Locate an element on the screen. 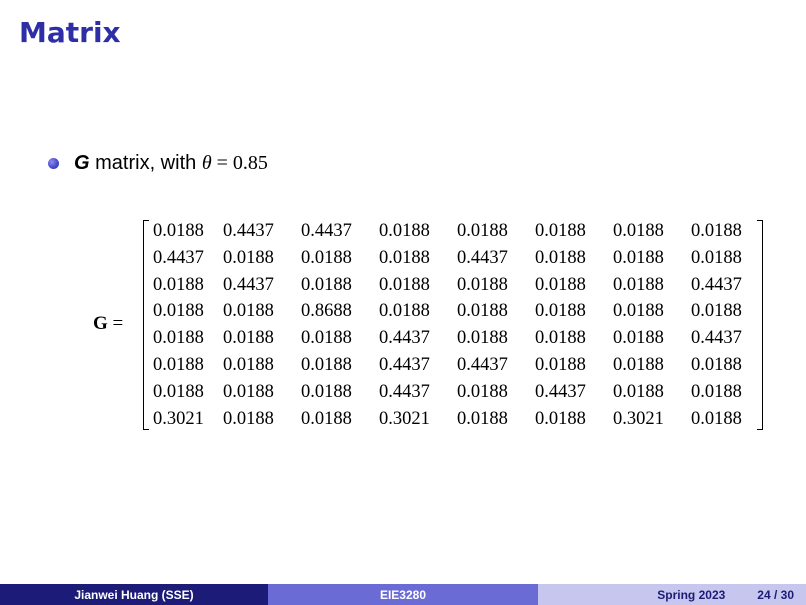 The height and width of the screenshot is (605, 806). matrix-cell: 0.8688 is located at coordinates (326, 311).